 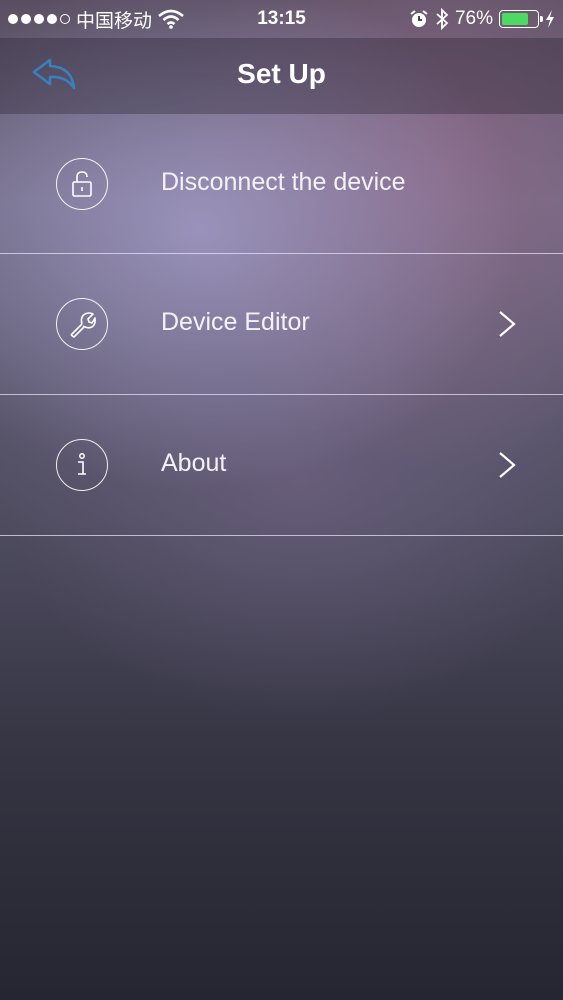 I want to click on menu-item-disconnect: Disconnect the device, so click(x=281, y=184).